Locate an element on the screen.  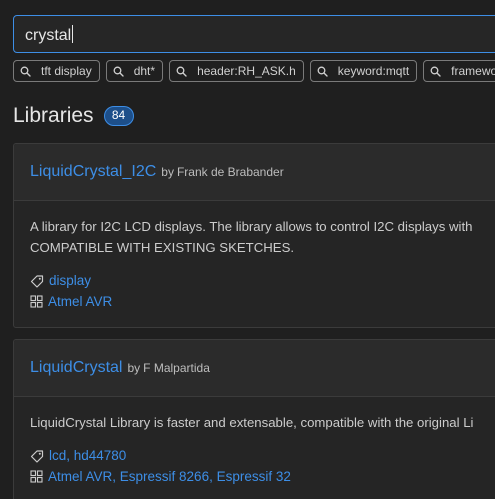
library-card-header: LiquidCrystal_I2C by Frank de Brabander is located at coordinates (254, 172).